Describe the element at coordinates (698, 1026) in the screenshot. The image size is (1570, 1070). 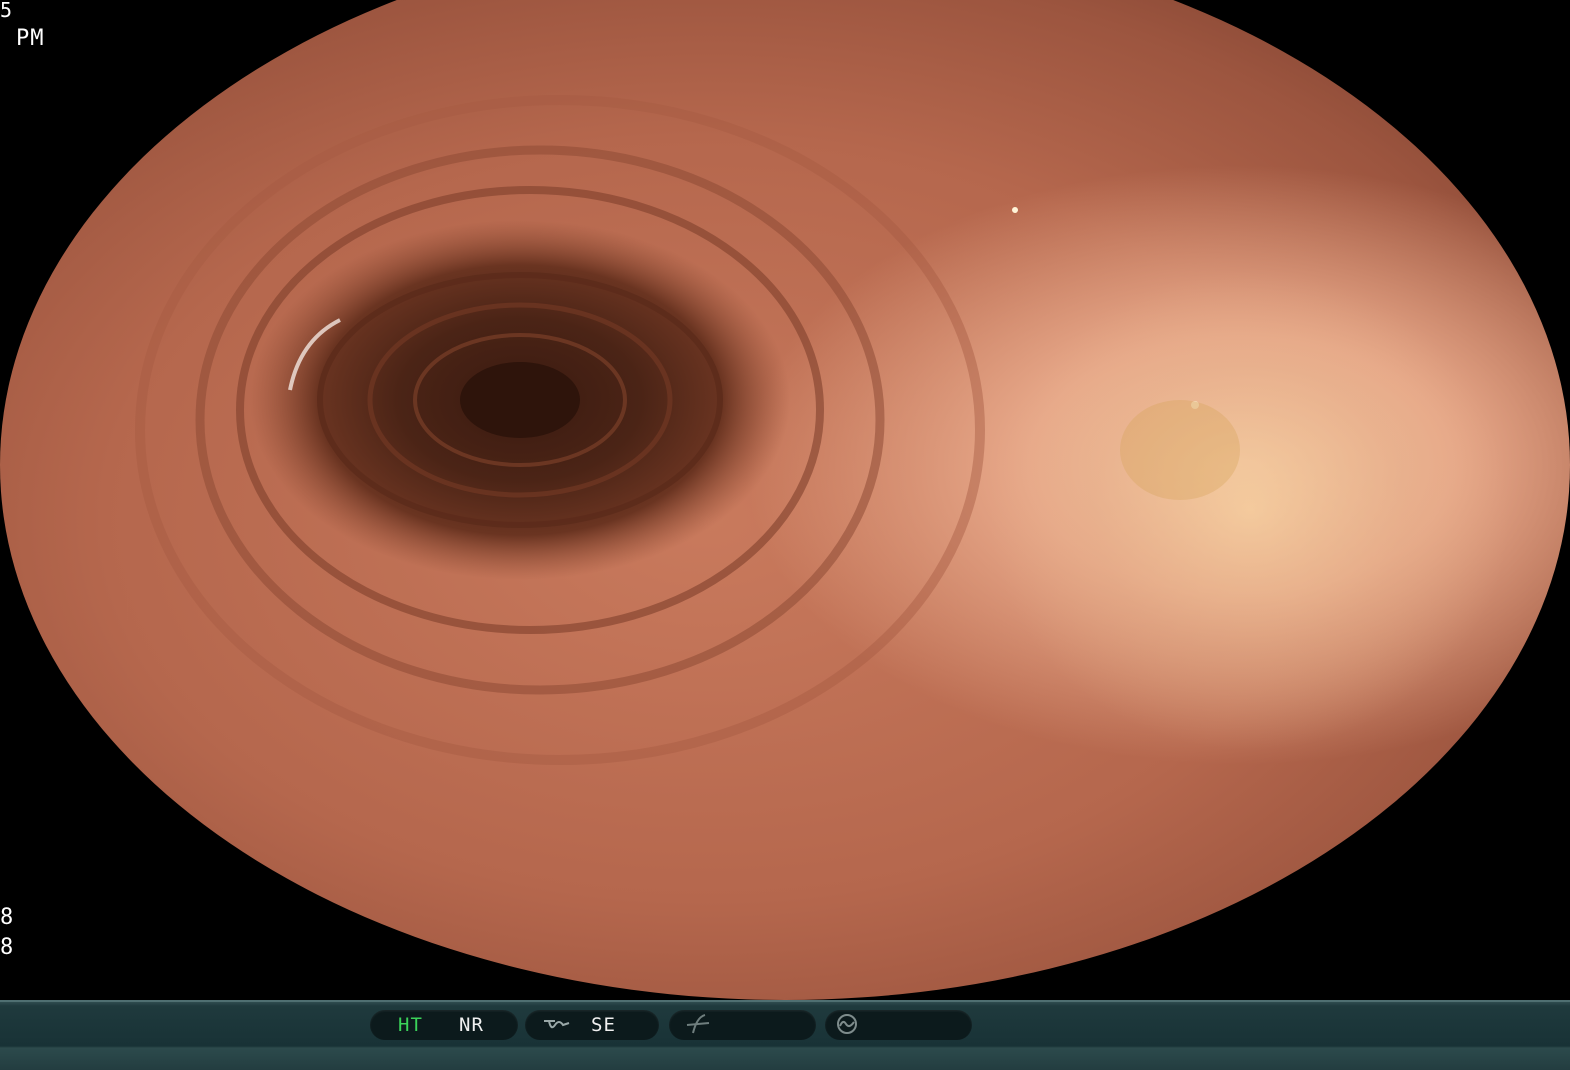
I see `filter-icon` at that location.